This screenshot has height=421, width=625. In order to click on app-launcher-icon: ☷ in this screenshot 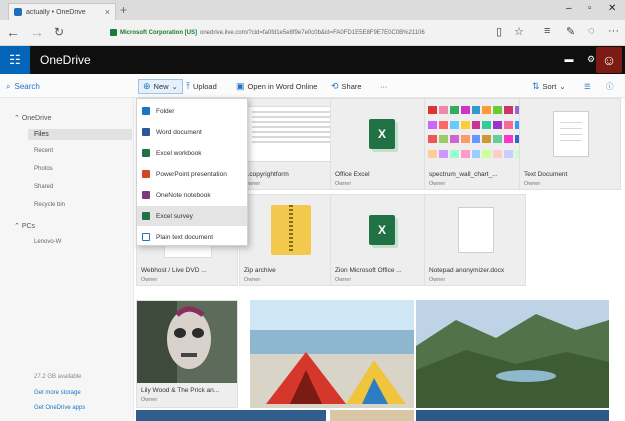, I will do `click(15, 60)`.